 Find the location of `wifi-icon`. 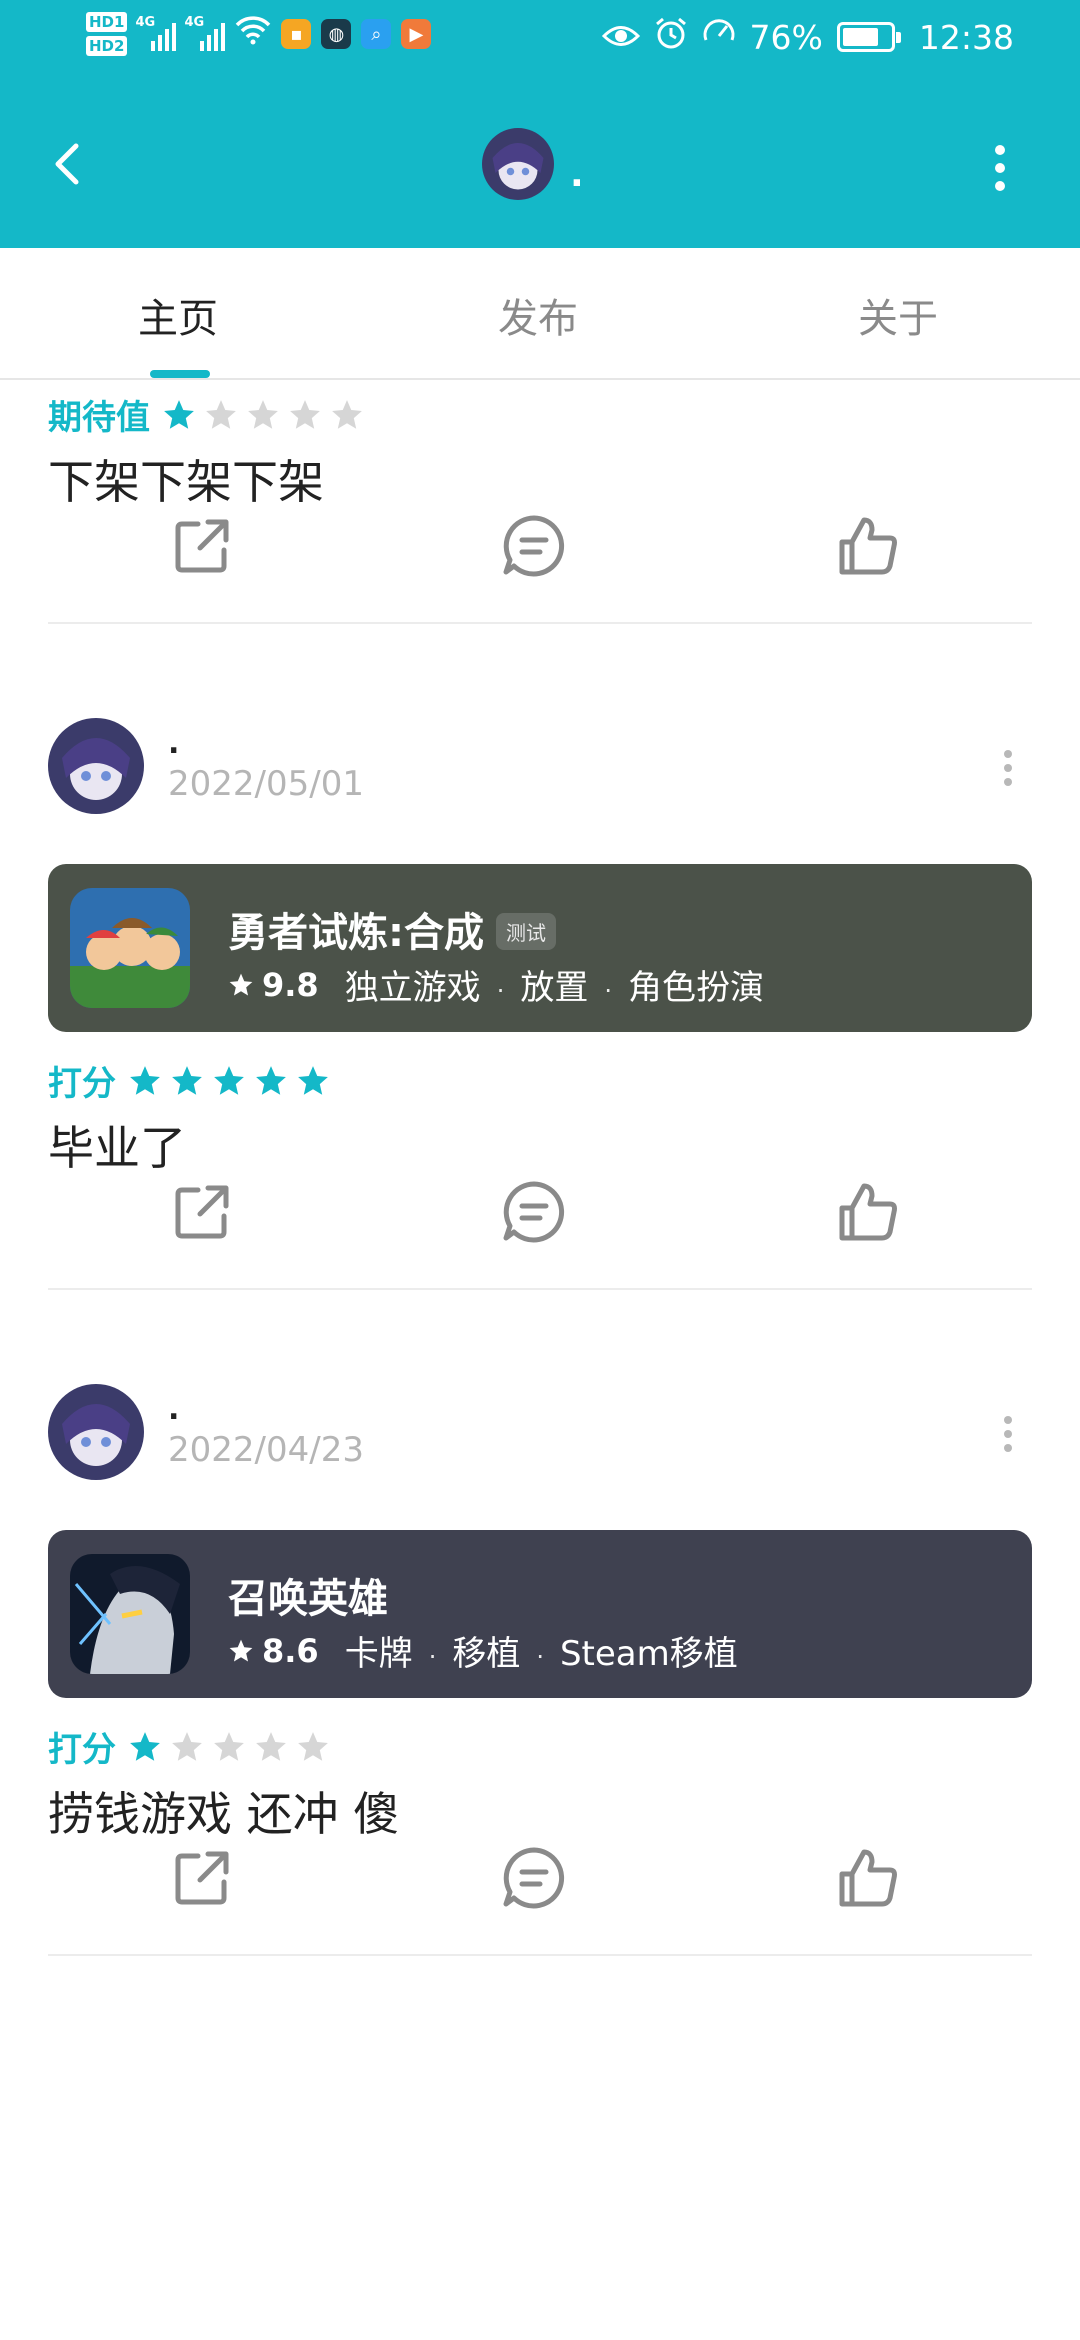

wifi-icon is located at coordinates (253, 34).